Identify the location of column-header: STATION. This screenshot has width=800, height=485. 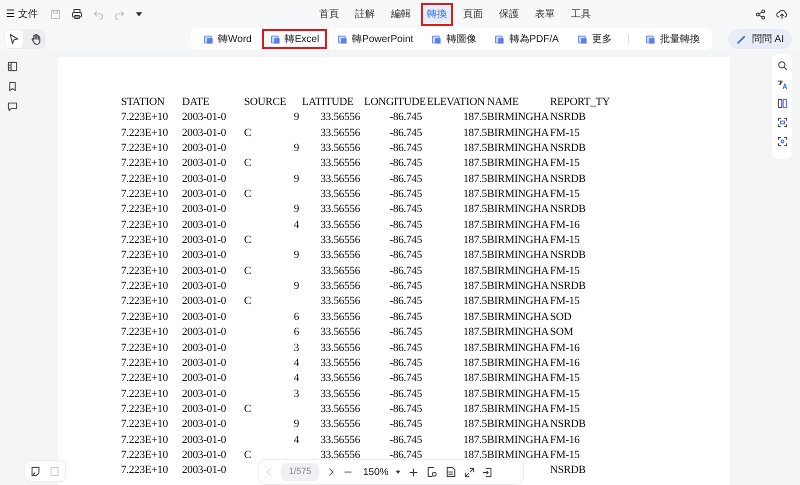
(143, 102).